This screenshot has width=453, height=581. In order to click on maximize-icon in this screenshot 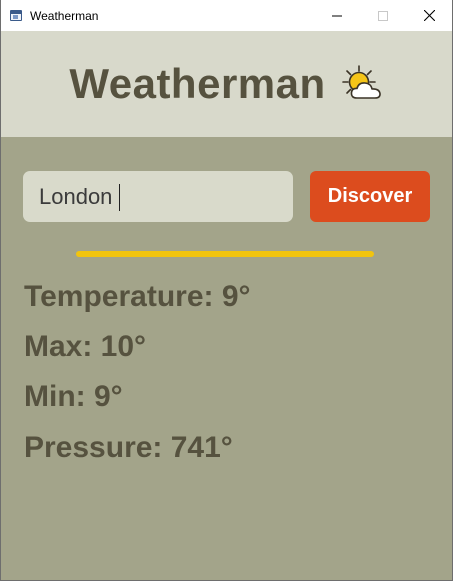, I will do `click(383, 15)`.